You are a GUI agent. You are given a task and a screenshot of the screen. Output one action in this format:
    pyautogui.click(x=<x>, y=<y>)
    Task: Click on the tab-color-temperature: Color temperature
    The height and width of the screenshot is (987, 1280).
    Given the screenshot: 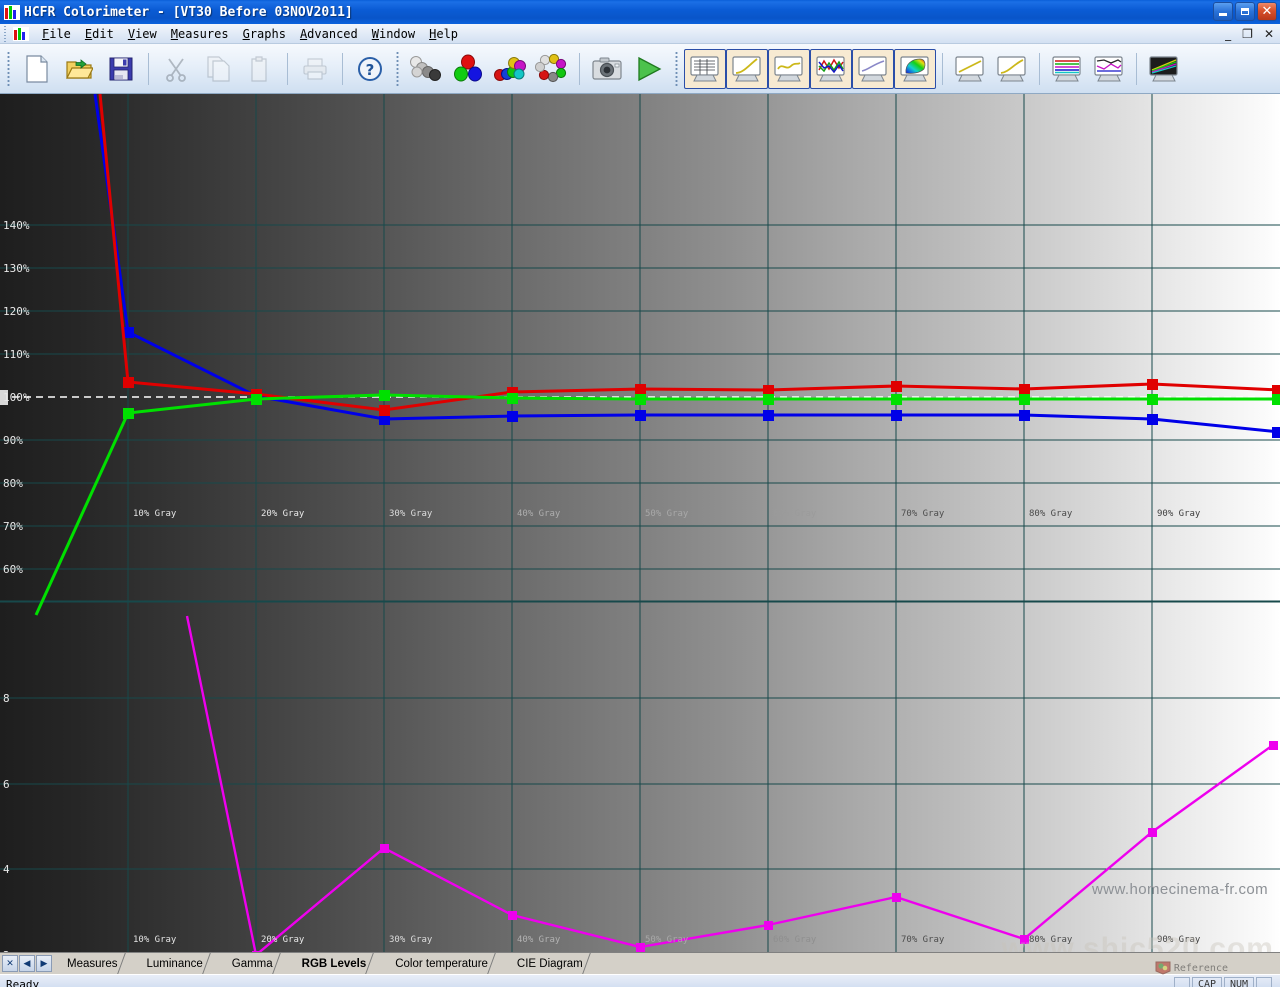 What is the action you would take?
    pyautogui.click(x=443, y=963)
    